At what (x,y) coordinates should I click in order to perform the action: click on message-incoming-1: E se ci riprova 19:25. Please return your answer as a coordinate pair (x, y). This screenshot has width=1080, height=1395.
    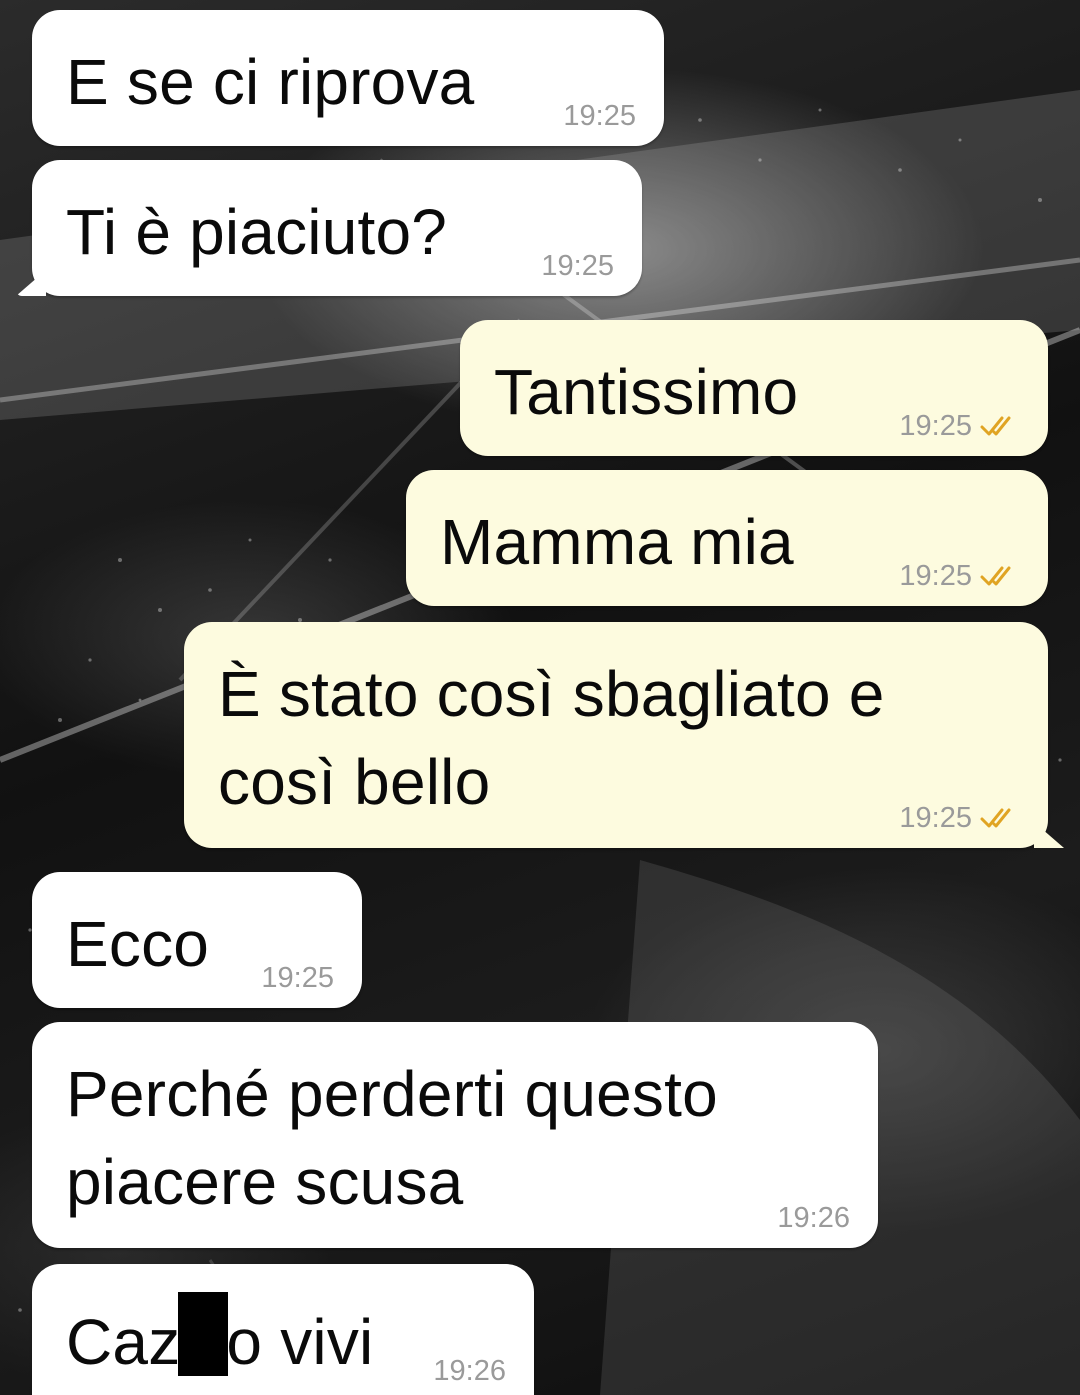
    Looking at the image, I should click on (348, 78).